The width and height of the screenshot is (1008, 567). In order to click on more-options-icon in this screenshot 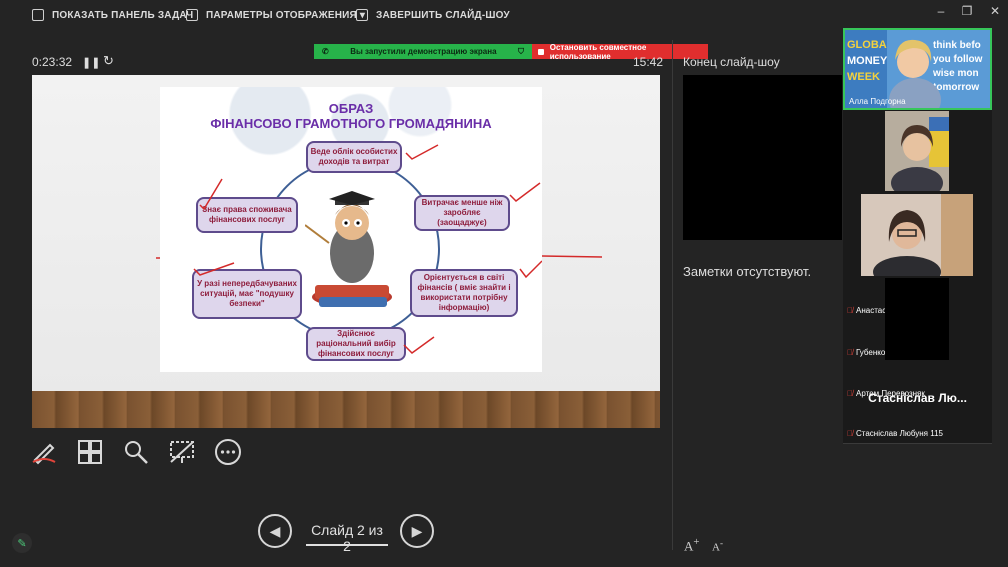, I will do `click(228, 452)`.